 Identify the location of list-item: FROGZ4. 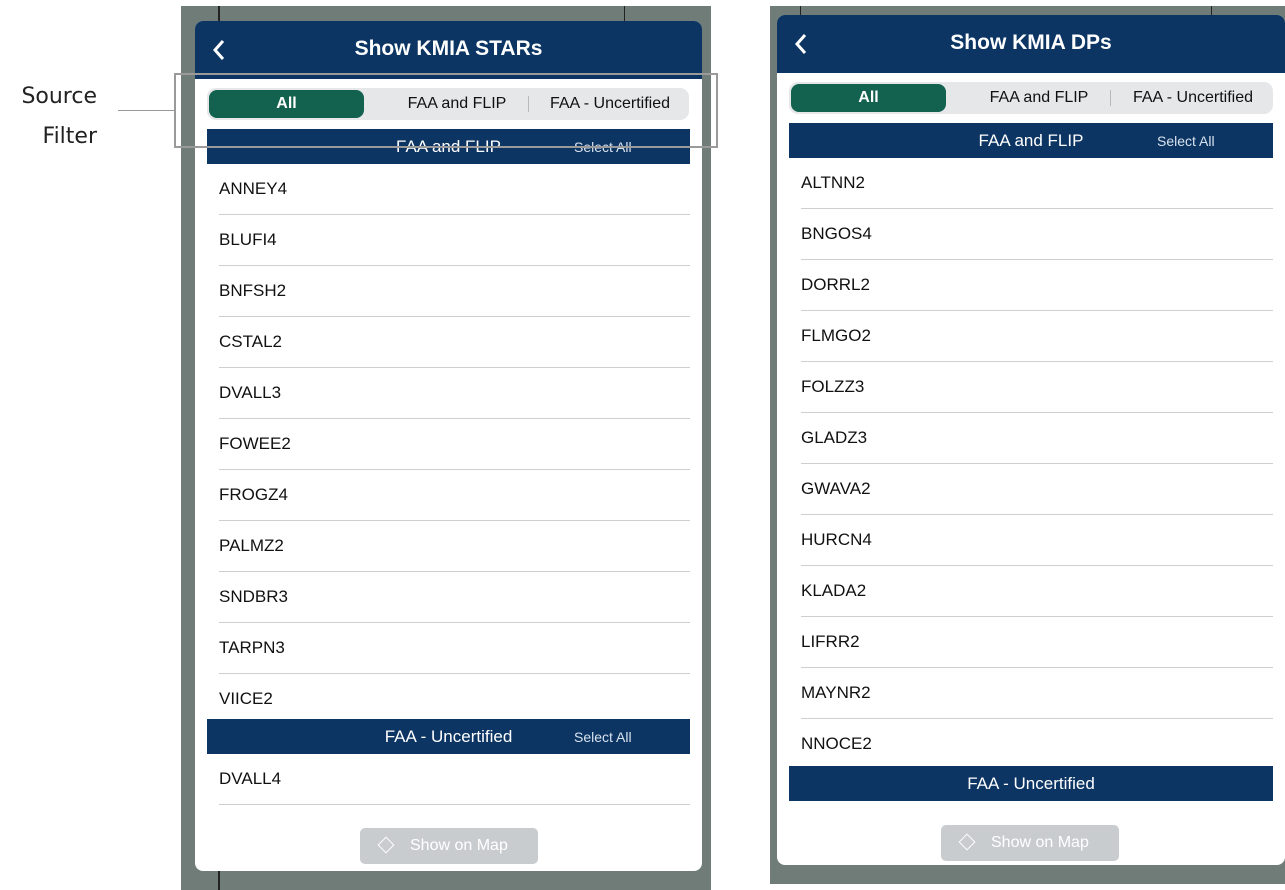
(448, 495).